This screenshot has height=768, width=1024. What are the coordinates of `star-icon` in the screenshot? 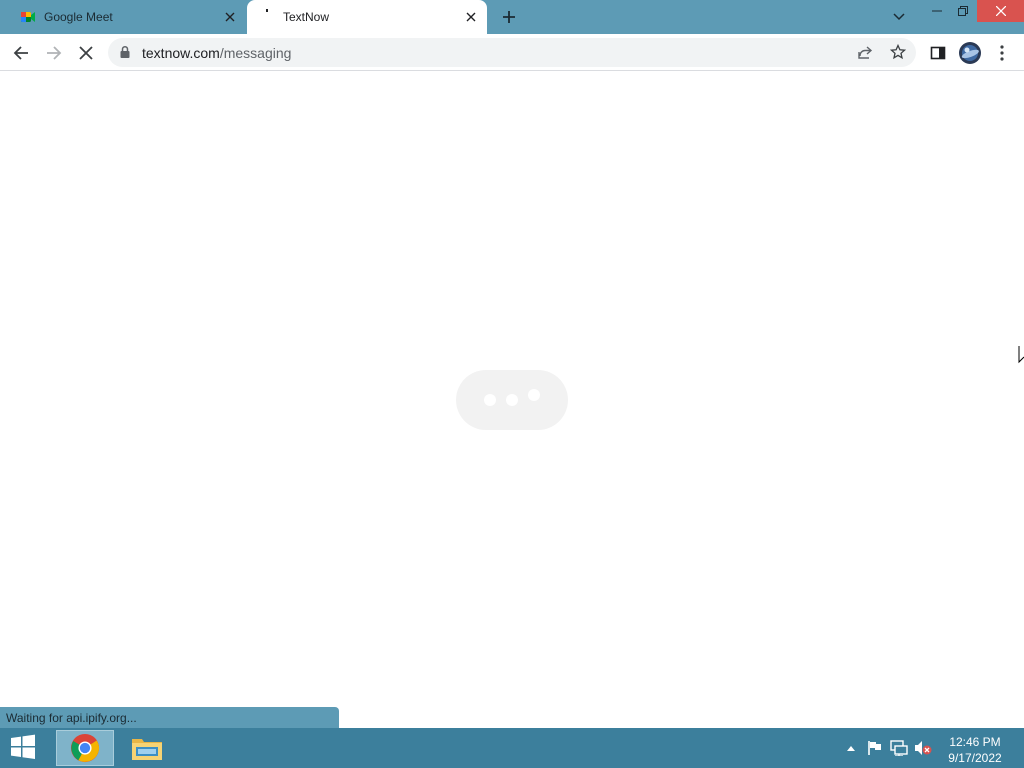 It's located at (898, 52).